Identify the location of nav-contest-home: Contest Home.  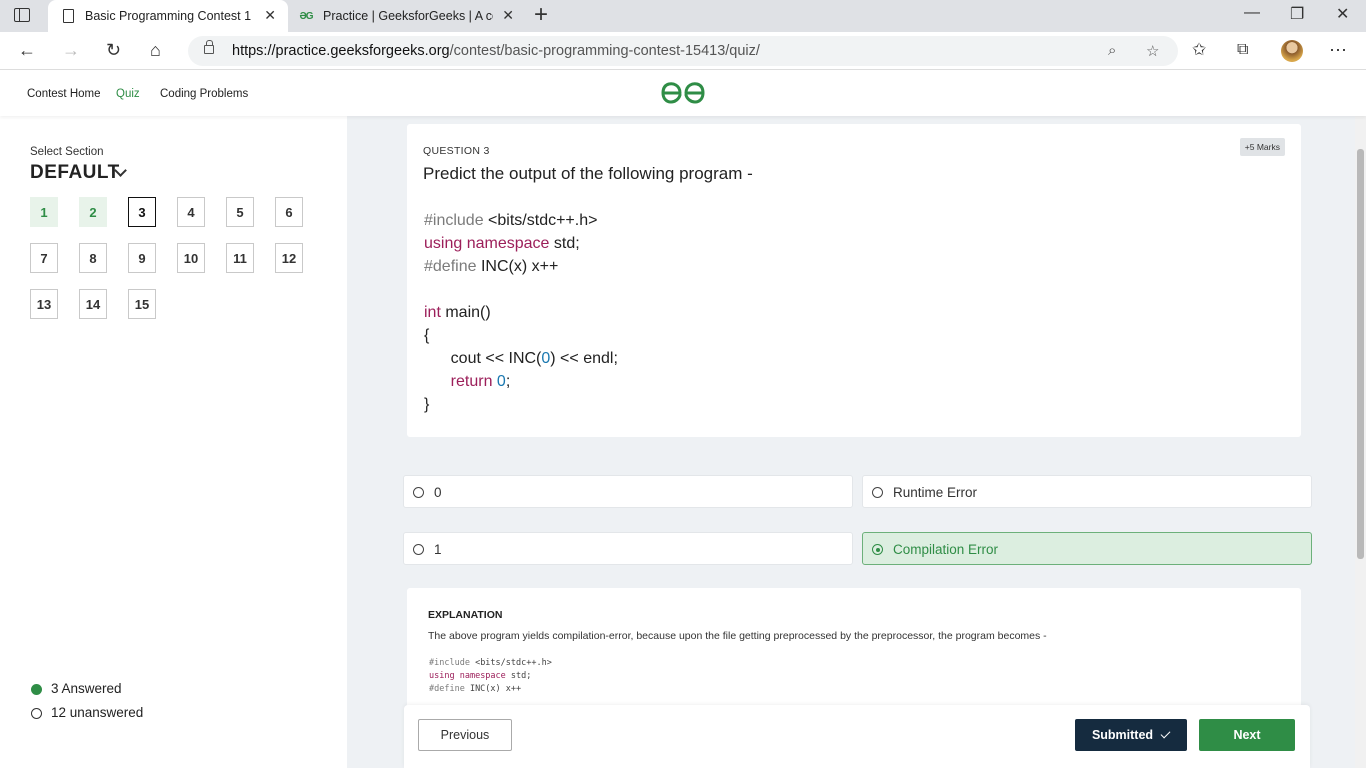
(64, 94).